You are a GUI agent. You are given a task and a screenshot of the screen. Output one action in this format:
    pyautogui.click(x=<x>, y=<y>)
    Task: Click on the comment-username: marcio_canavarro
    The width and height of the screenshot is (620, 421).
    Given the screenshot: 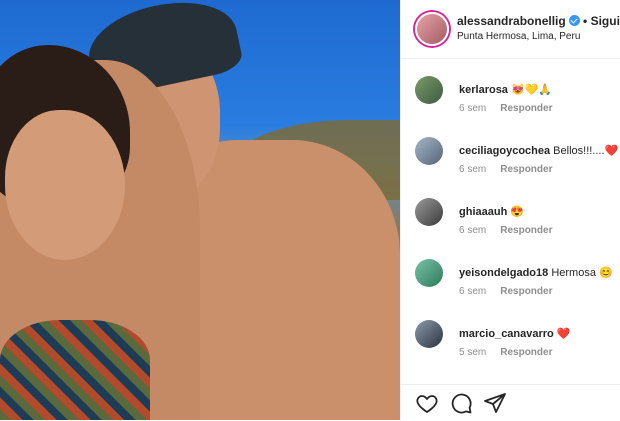 What is the action you would take?
    pyautogui.click(x=506, y=334)
    